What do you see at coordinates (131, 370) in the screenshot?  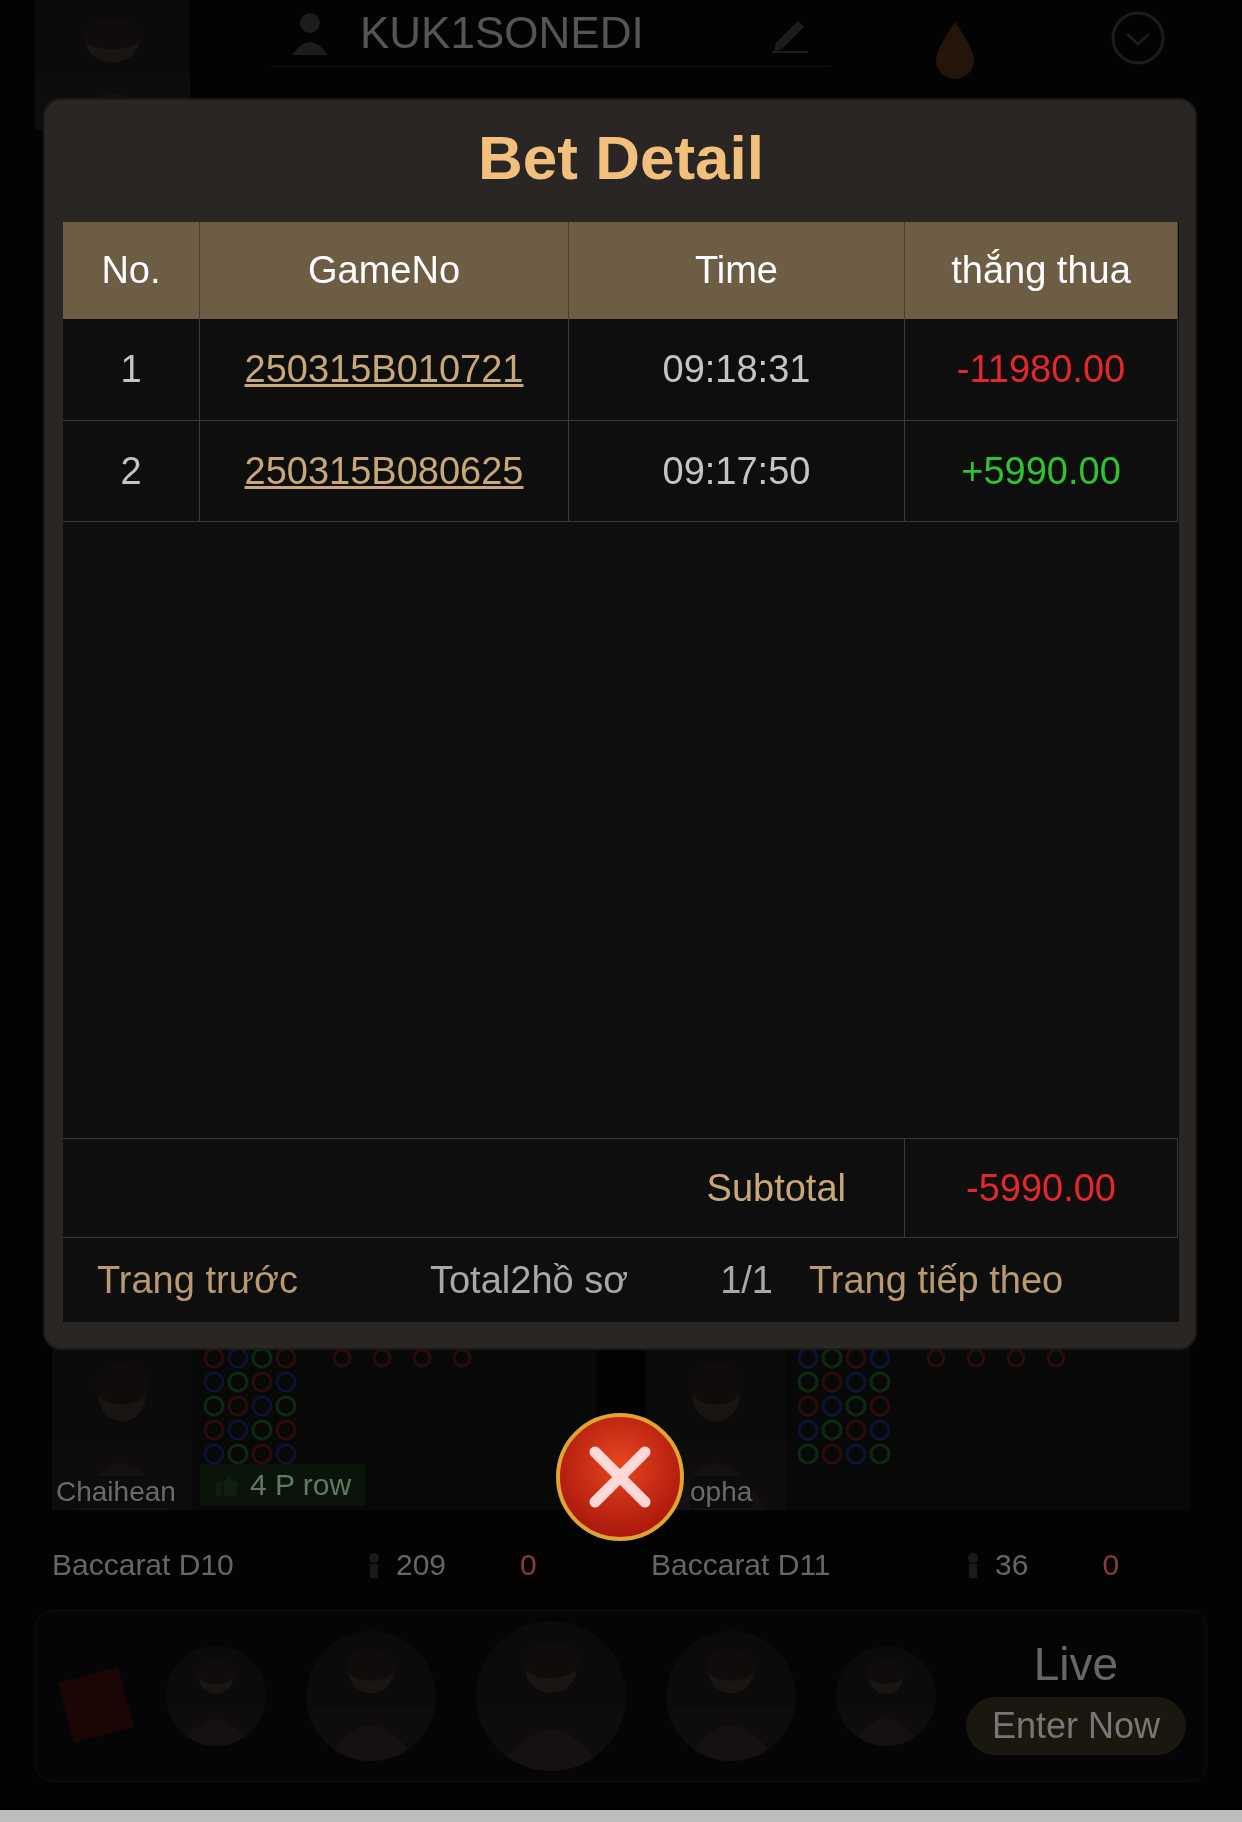 I see `table-cell: 1` at bounding box center [131, 370].